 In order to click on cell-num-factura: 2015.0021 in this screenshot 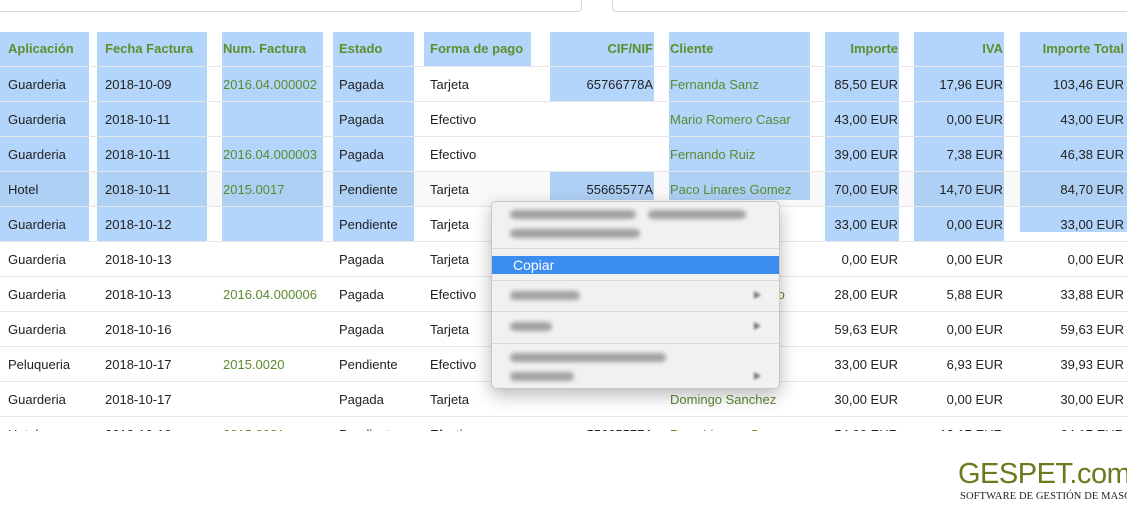, I will do `click(273, 424)`.